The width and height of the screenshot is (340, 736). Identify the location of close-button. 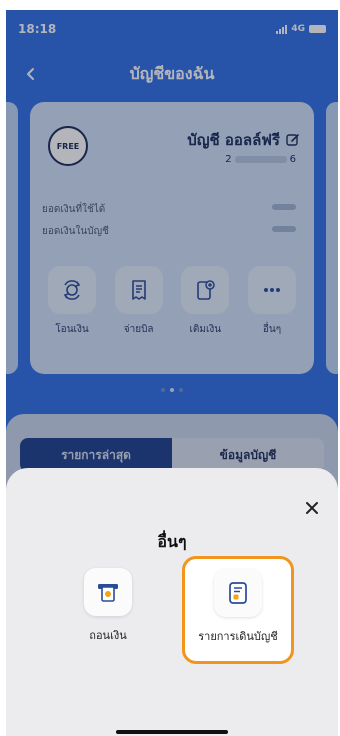
(312, 508).